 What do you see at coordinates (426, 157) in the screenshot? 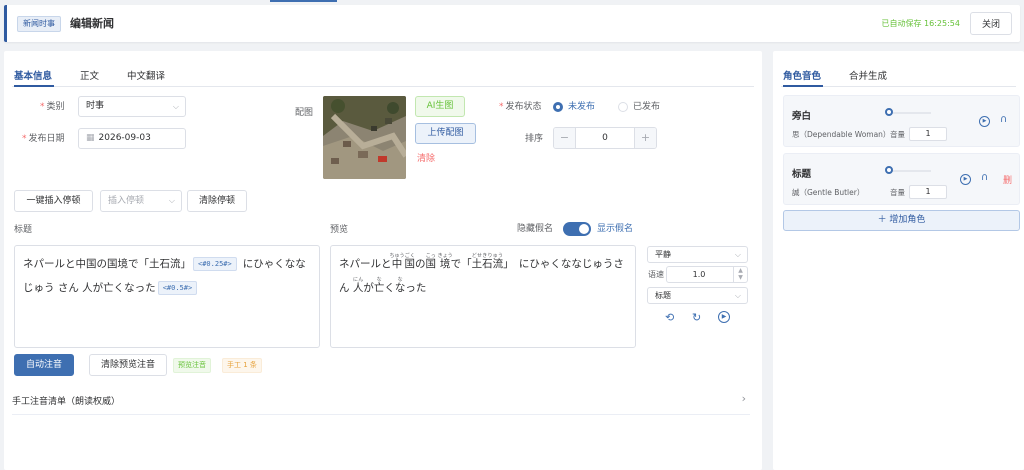
I see `clear-image-link: 清除` at bounding box center [426, 157].